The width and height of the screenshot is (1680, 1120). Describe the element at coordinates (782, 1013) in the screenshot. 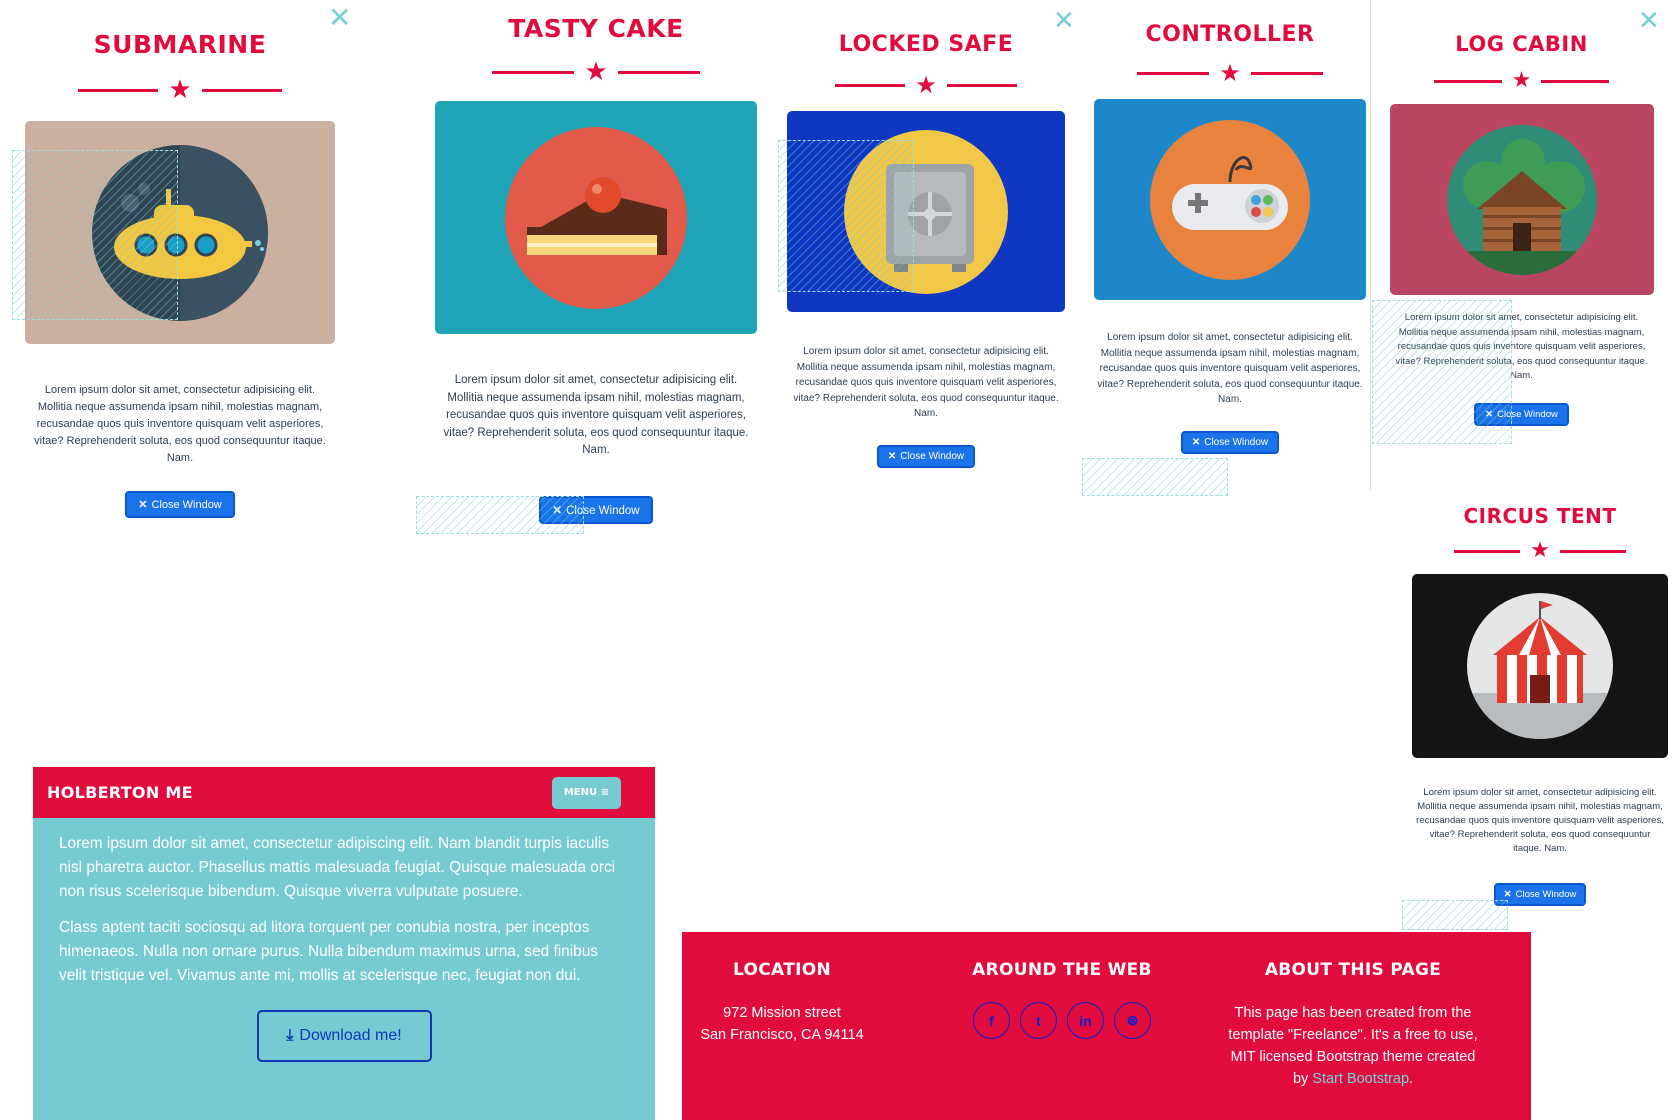

I see `address-line: 972 Mission street` at that location.